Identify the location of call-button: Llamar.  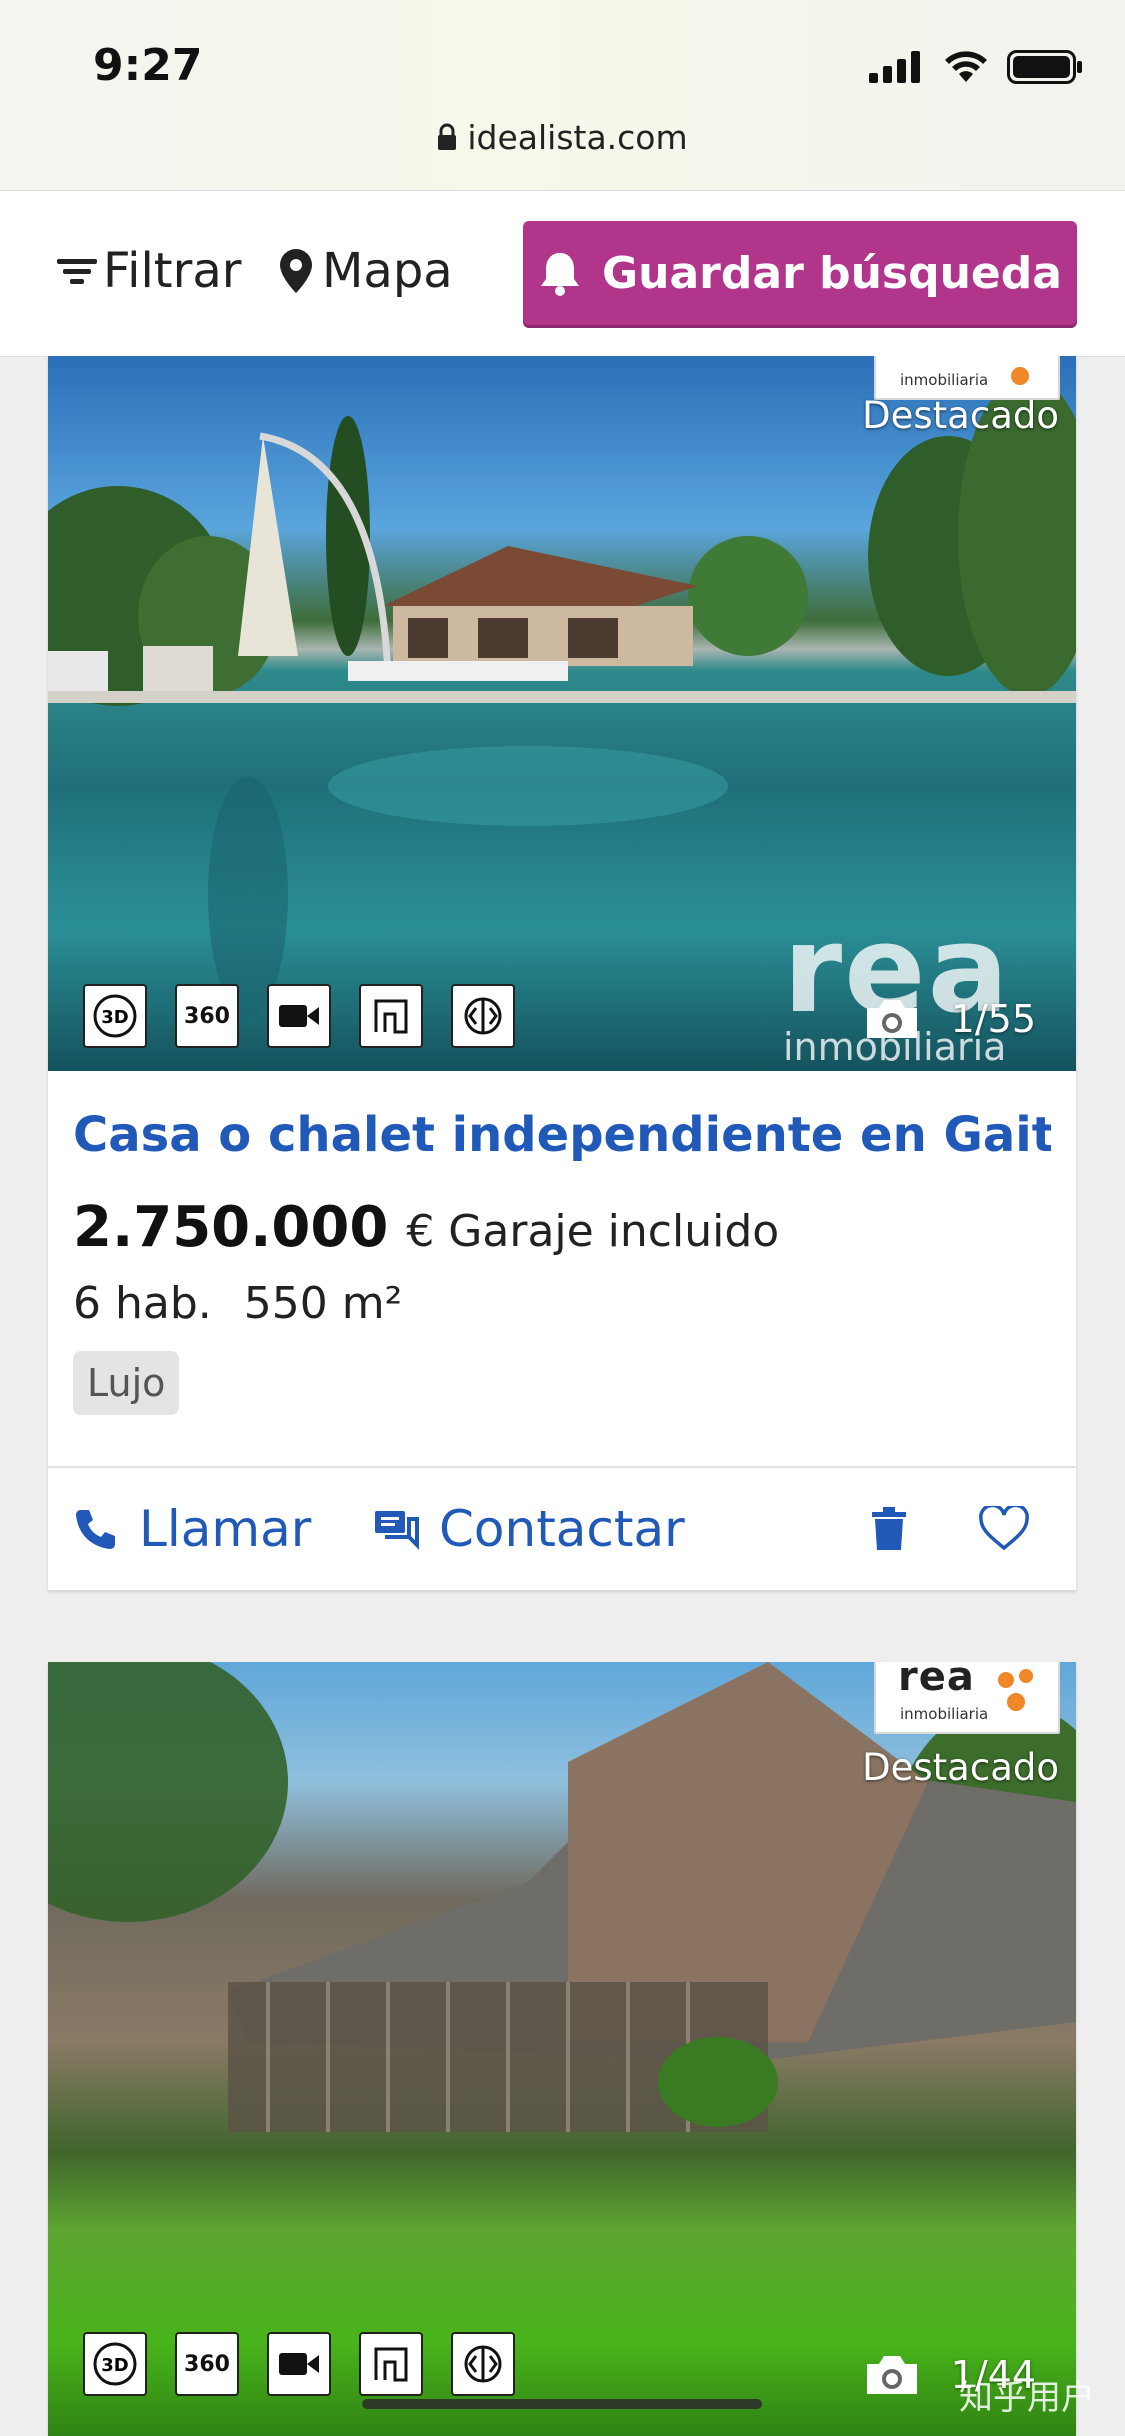
(192, 1529).